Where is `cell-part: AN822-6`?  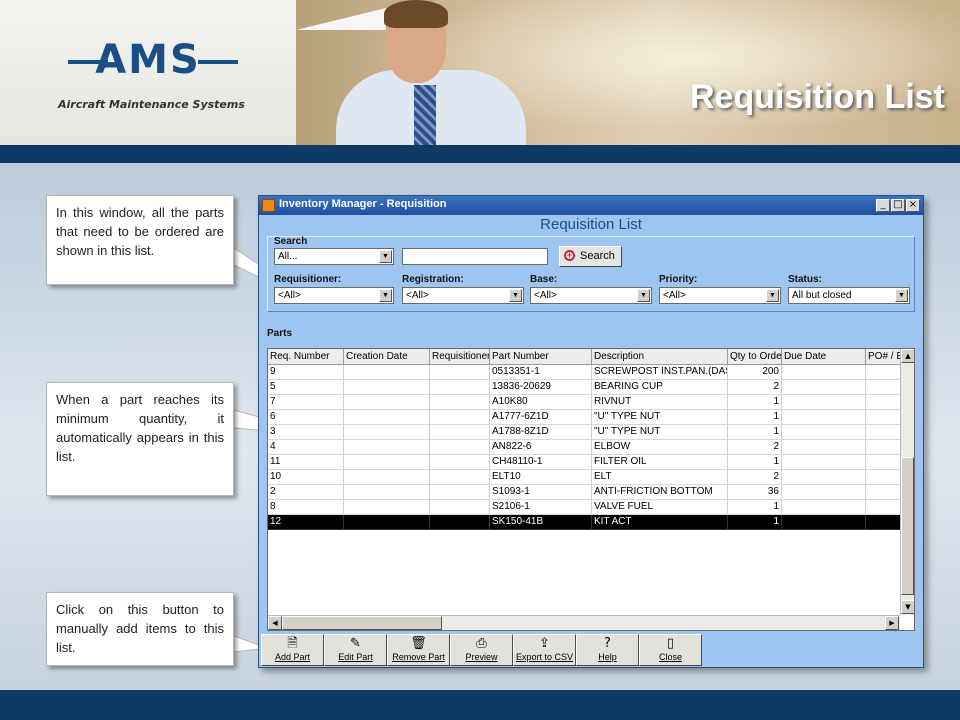 cell-part: AN822-6 is located at coordinates (541, 447).